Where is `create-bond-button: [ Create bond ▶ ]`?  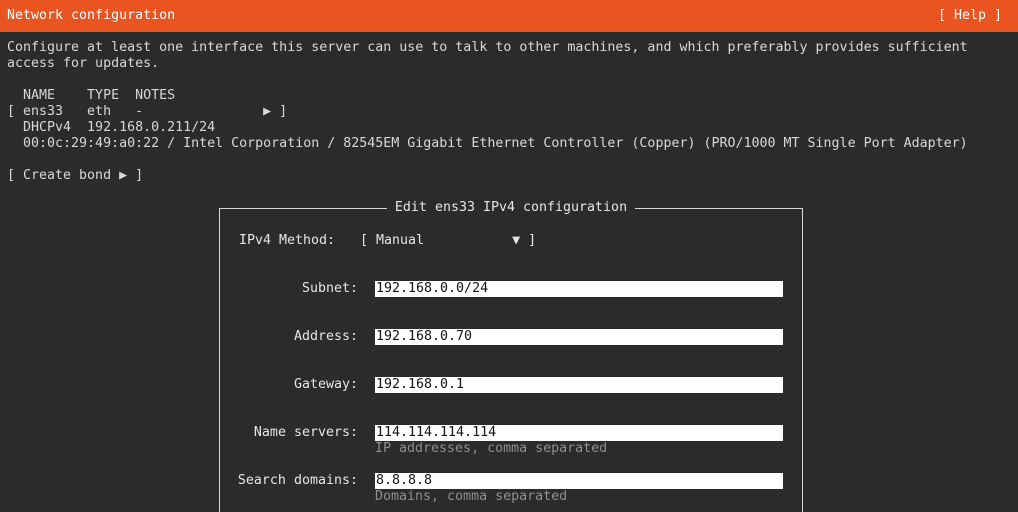 create-bond-button: [ Create bond ▶ ] is located at coordinates (75, 176).